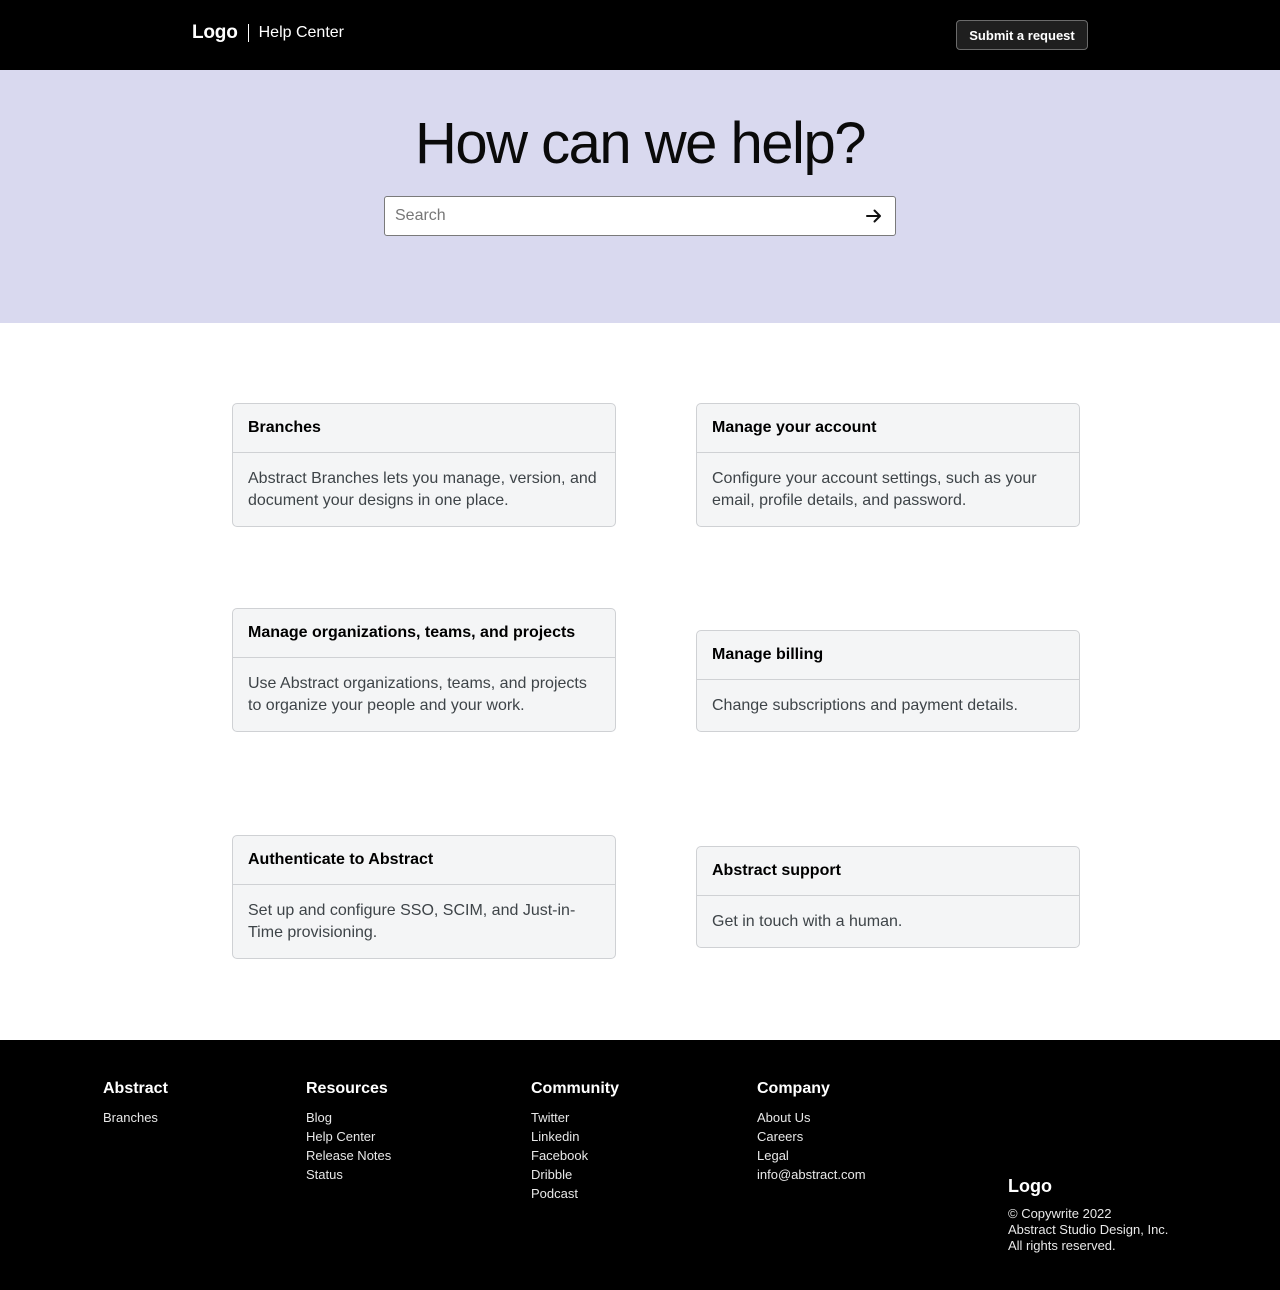 The image size is (1280, 1290). What do you see at coordinates (640, 35) in the screenshot?
I see `top-navigation-bar: Logo Help Center Submit a request` at bounding box center [640, 35].